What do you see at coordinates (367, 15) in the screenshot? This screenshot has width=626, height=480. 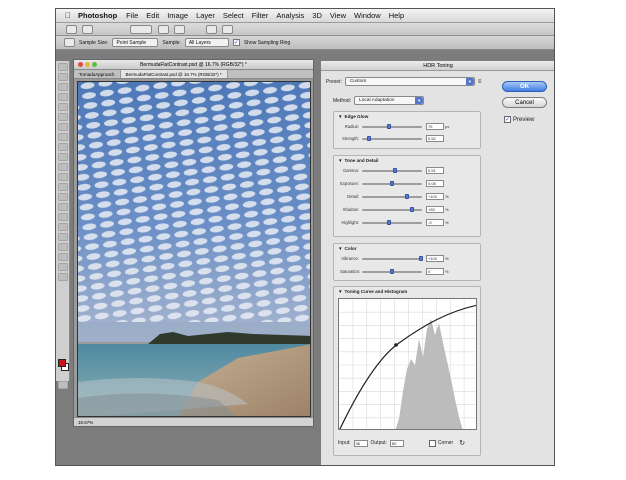 I see `menu-window: Window` at bounding box center [367, 15].